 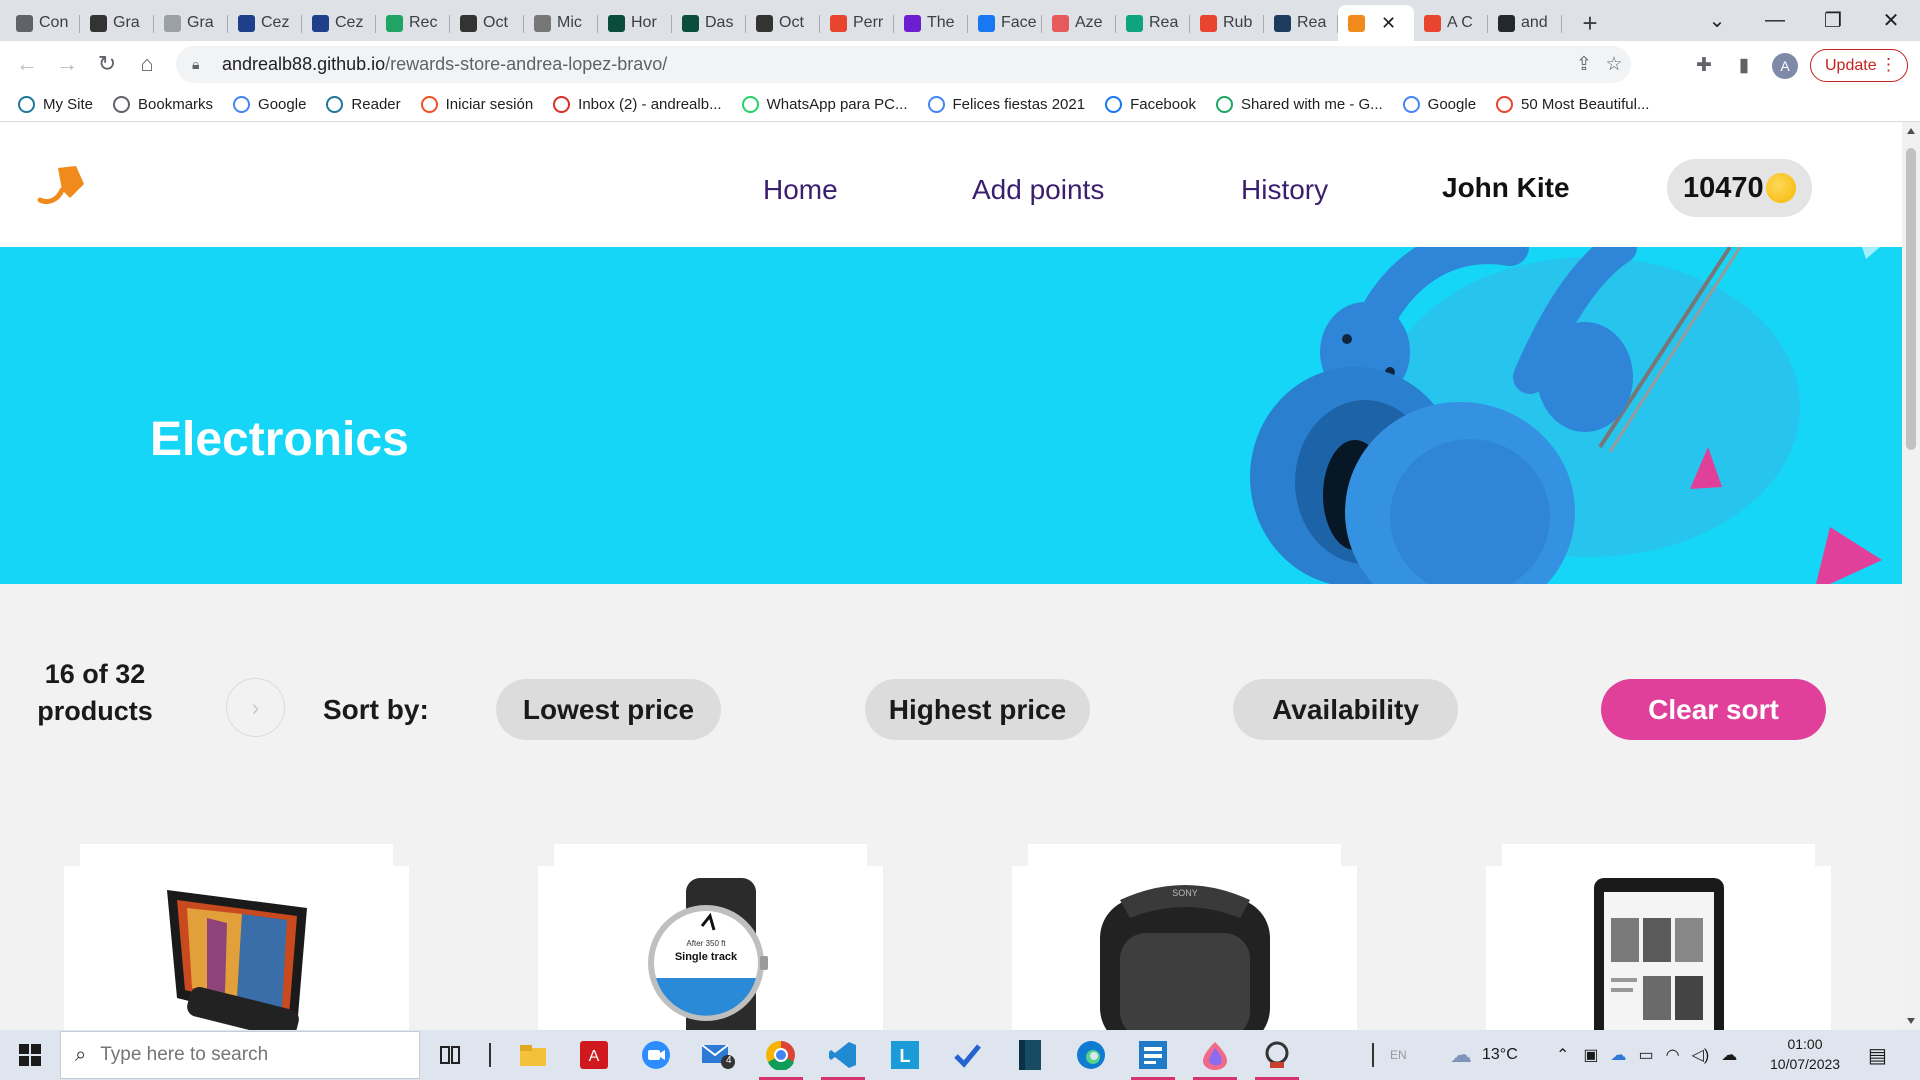 I want to click on mail-icon: 4, so click(x=718, y=1055).